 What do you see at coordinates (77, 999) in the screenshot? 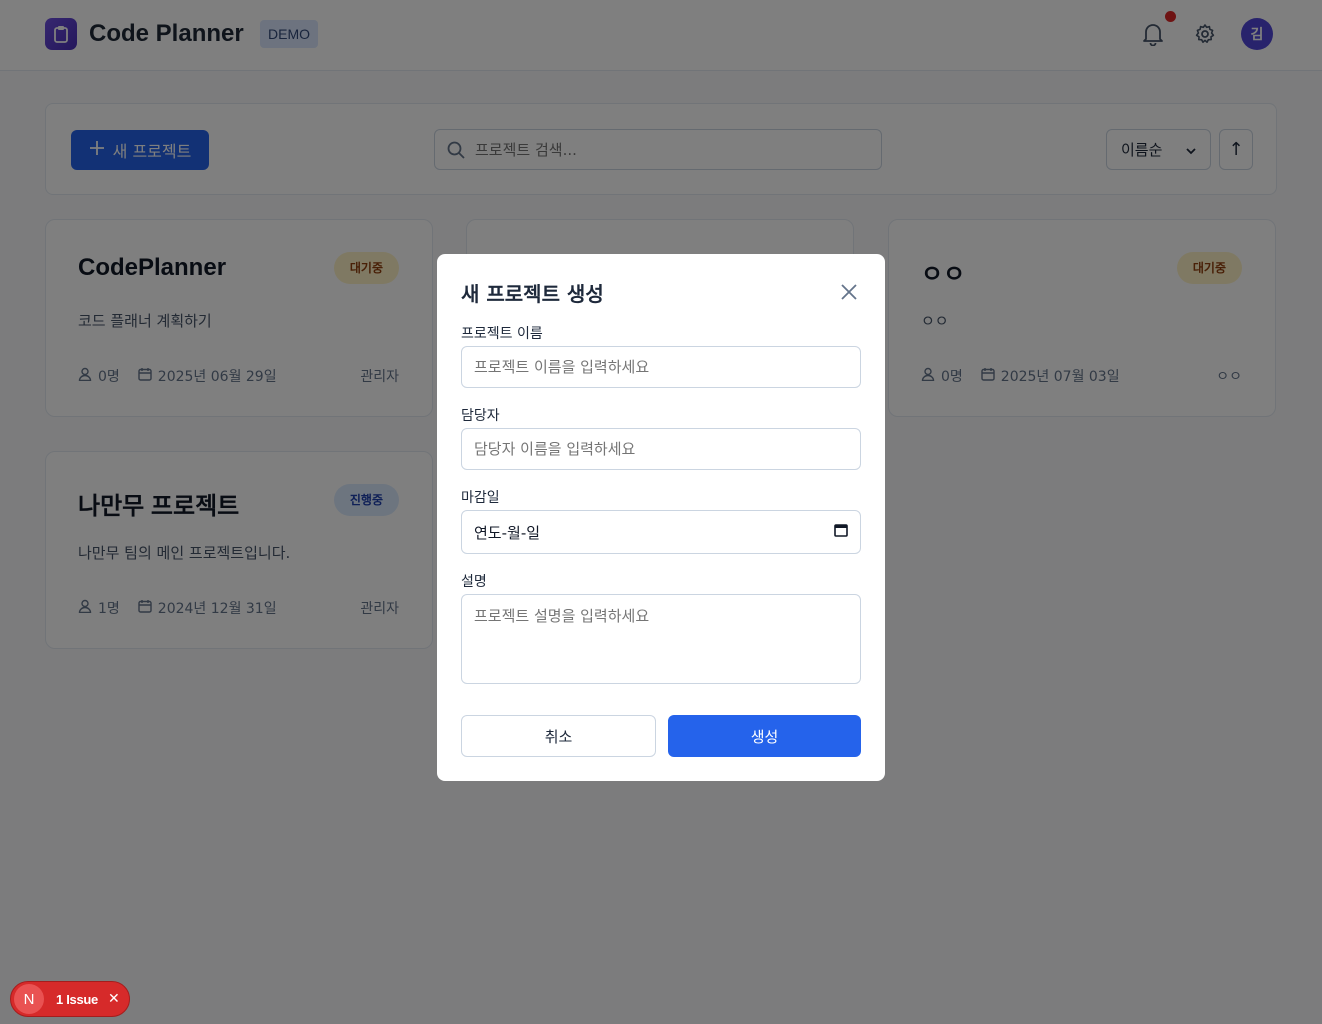
I see `issue-count: 1 Issue` at bounding box center [77, 999].